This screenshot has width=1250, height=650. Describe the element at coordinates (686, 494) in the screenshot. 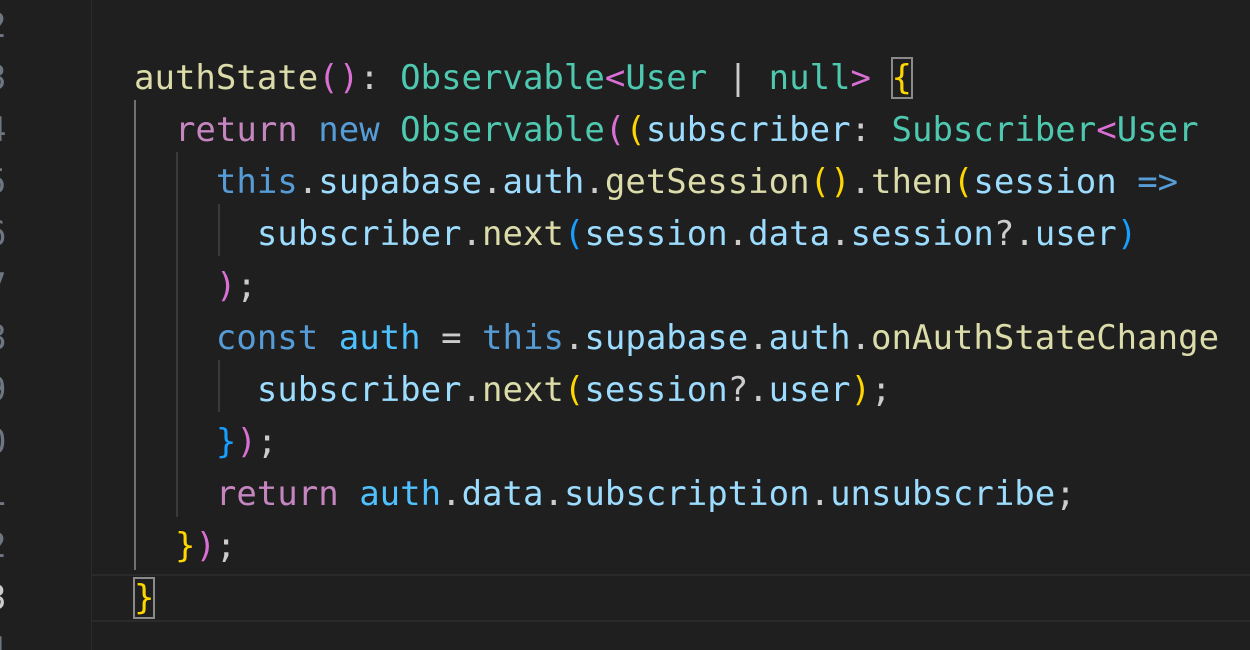

I see `code-token: subscription` at that location.